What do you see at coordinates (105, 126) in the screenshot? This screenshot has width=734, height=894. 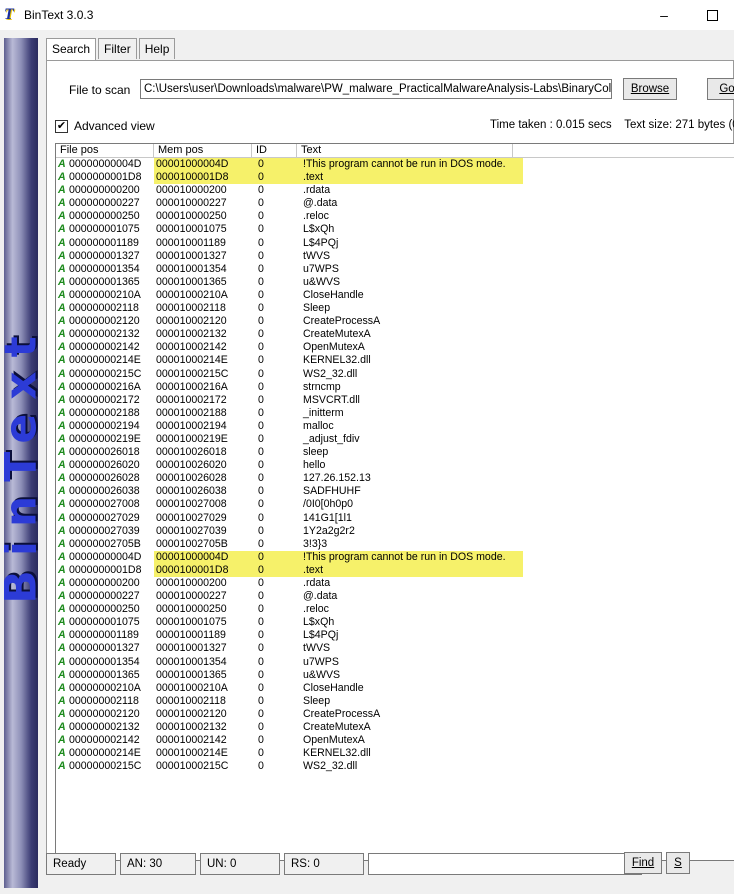 I see `advanced-view-option: ✔ Advanced view` at bounding box center [105, 126].